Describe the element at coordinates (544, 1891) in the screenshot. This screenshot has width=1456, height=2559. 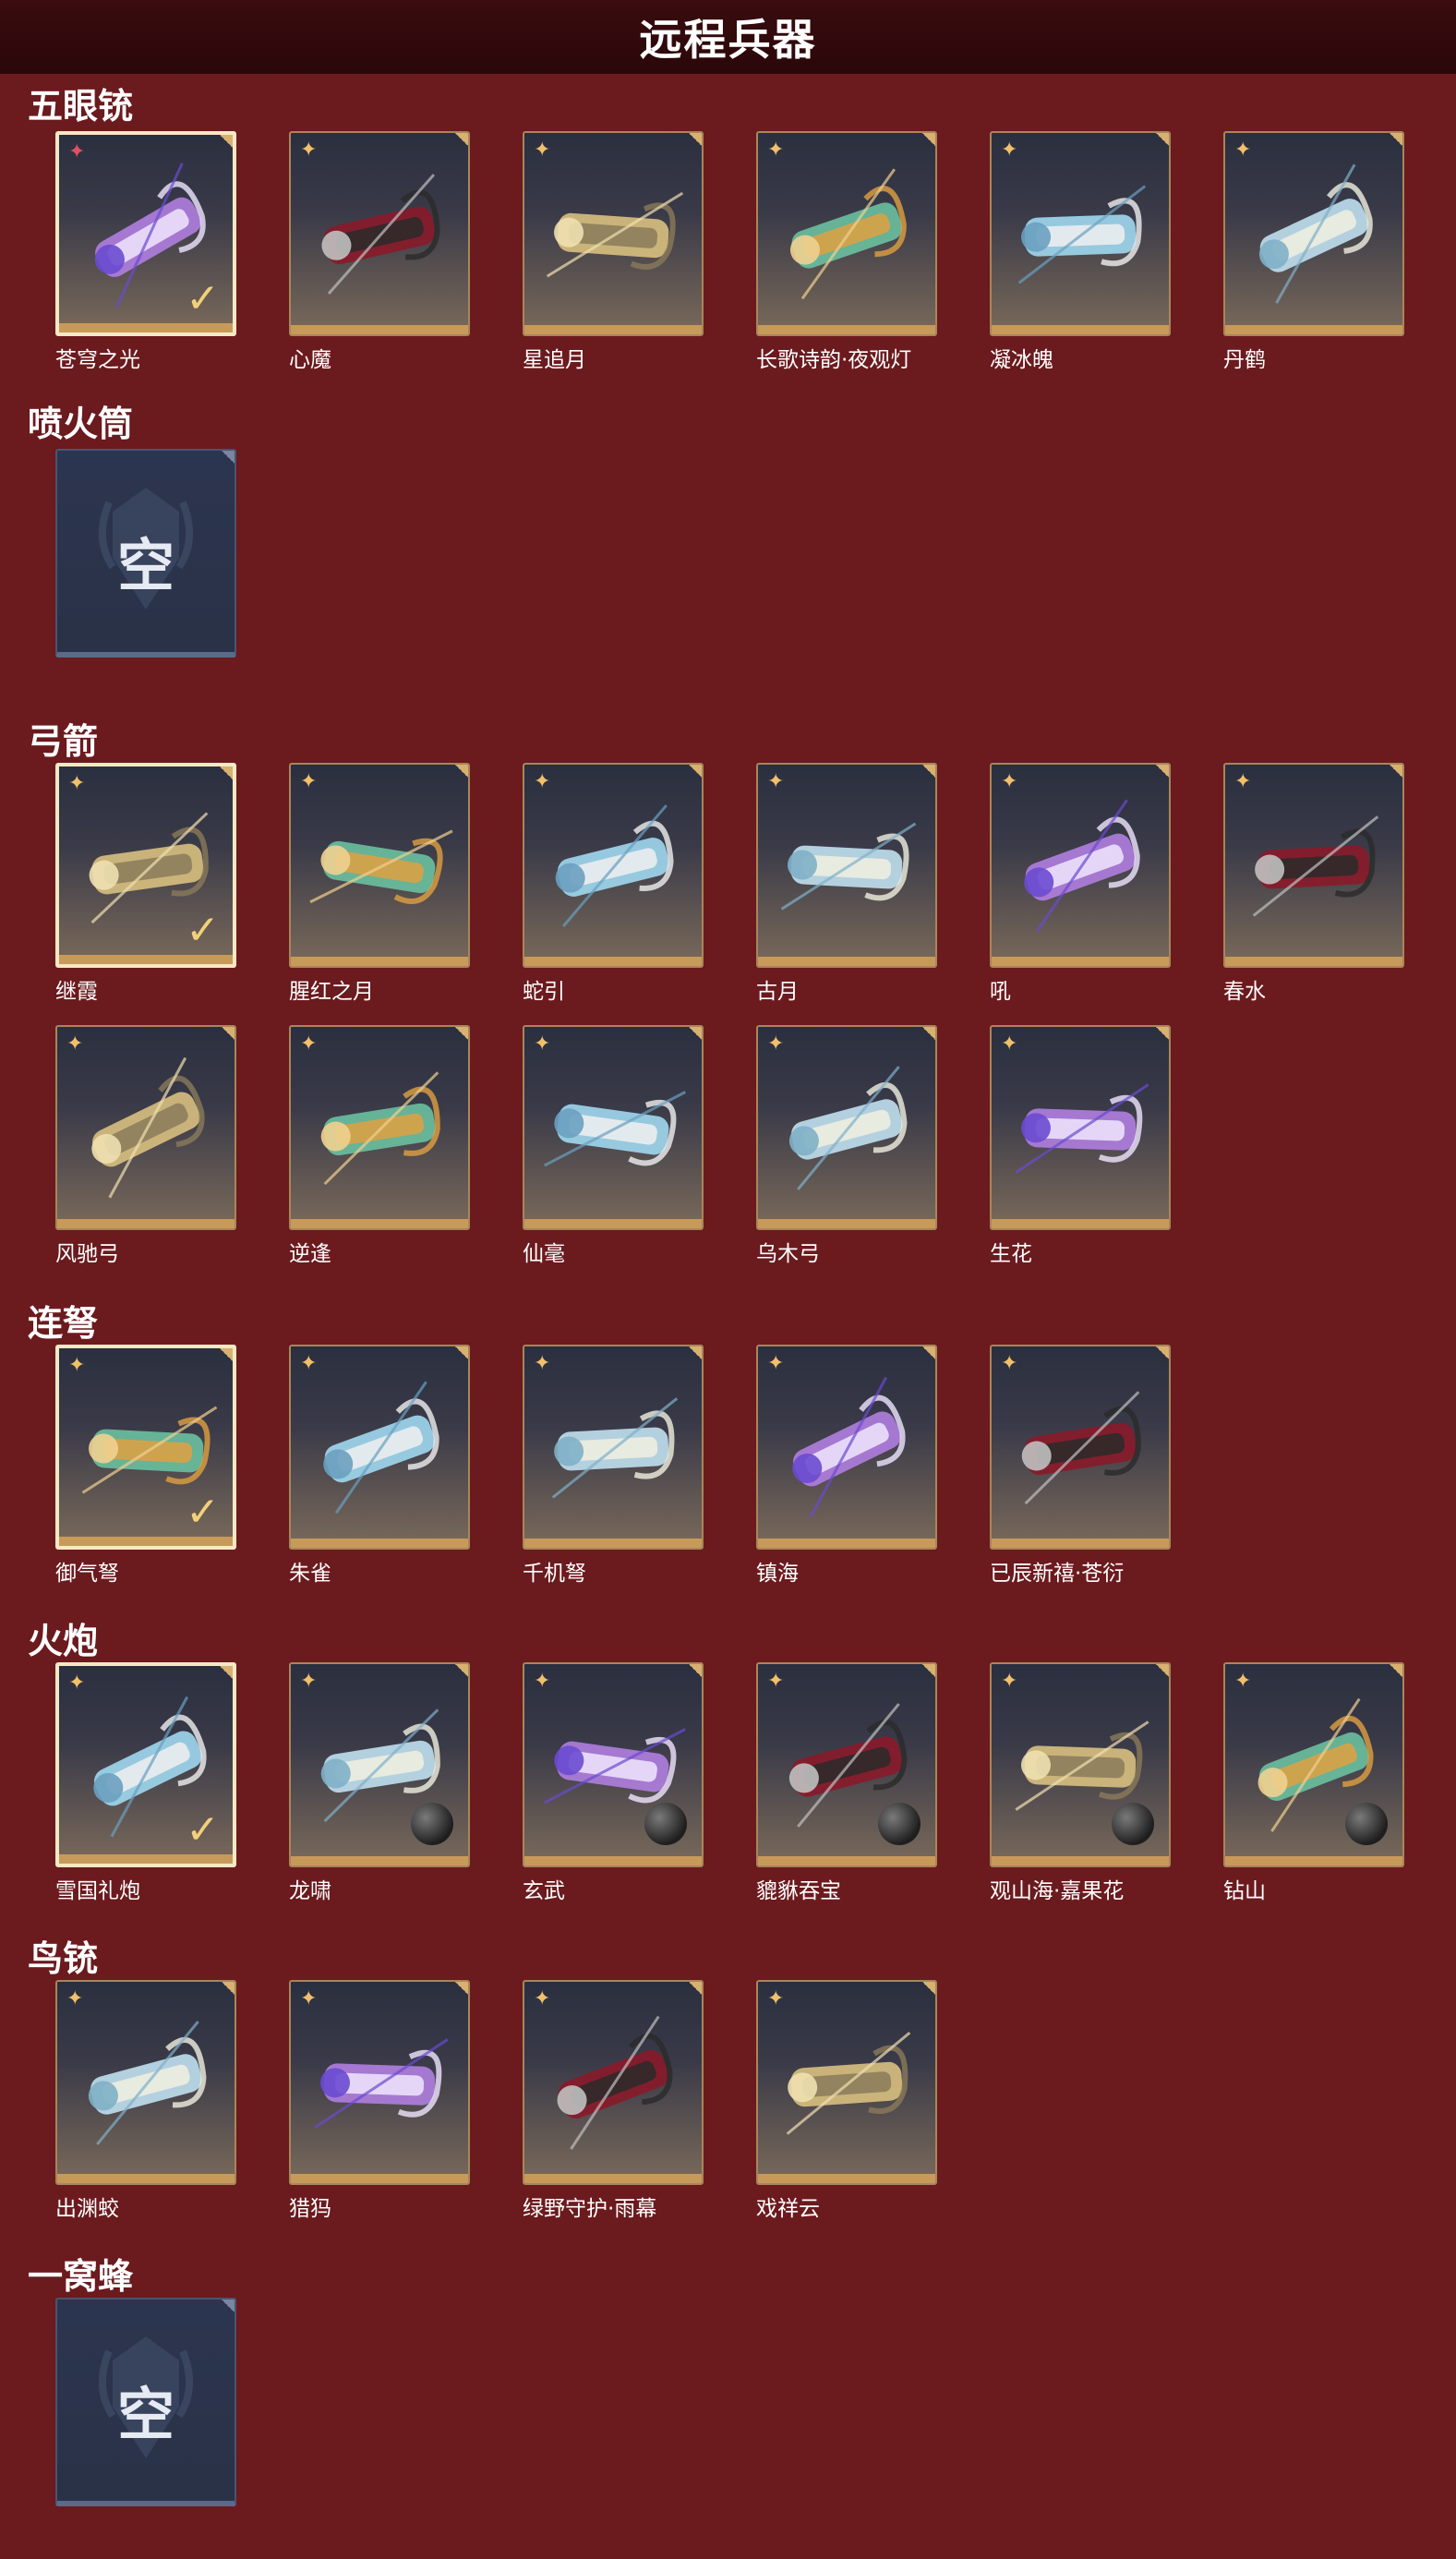
I see `weapon-name: 玄武` at that location.